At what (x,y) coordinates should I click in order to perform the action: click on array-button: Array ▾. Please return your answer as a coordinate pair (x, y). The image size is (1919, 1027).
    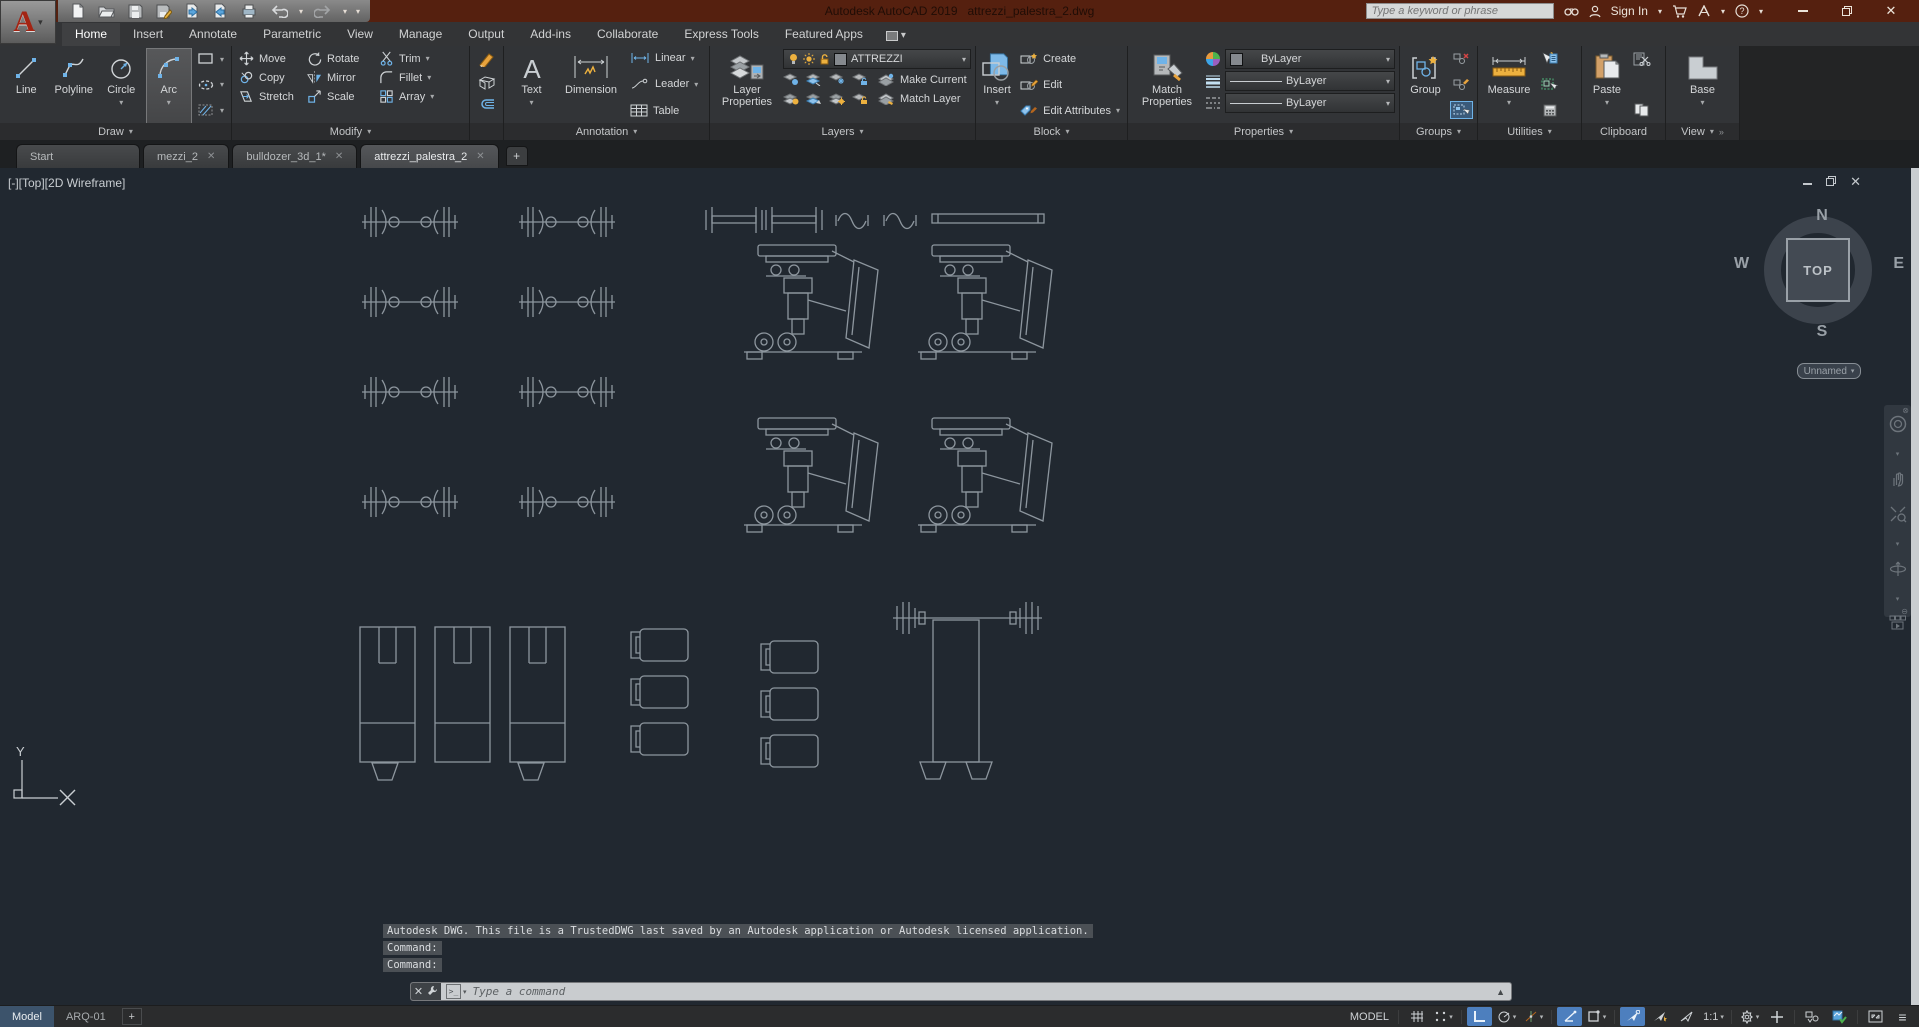
    Looking at the image, I should click on (406, 96).